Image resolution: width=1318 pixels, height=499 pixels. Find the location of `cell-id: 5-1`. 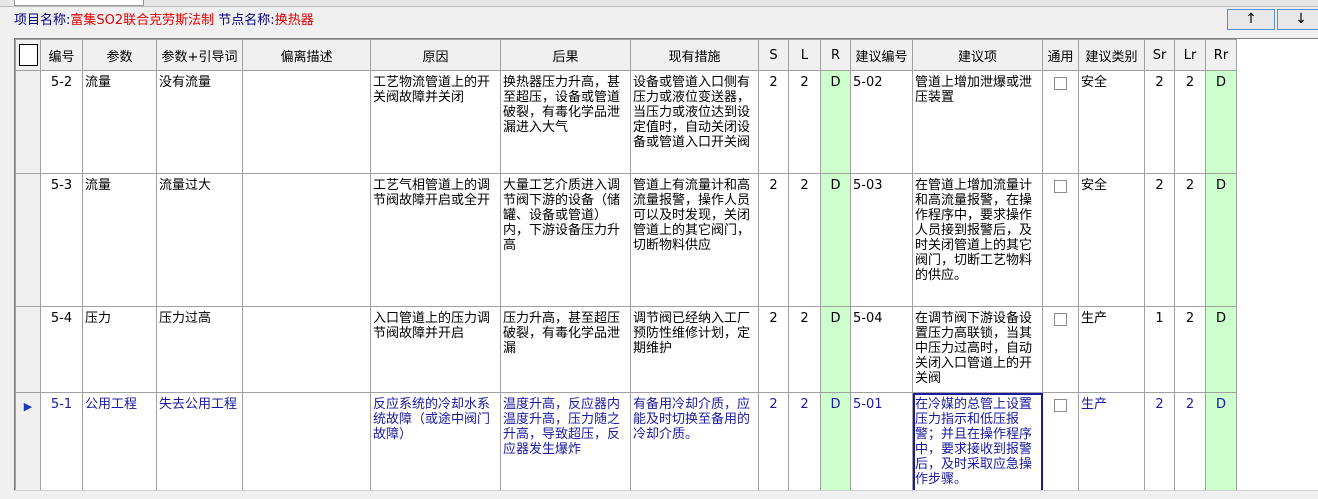

cell-id: 5-1 is located at coordinates (61, 444).